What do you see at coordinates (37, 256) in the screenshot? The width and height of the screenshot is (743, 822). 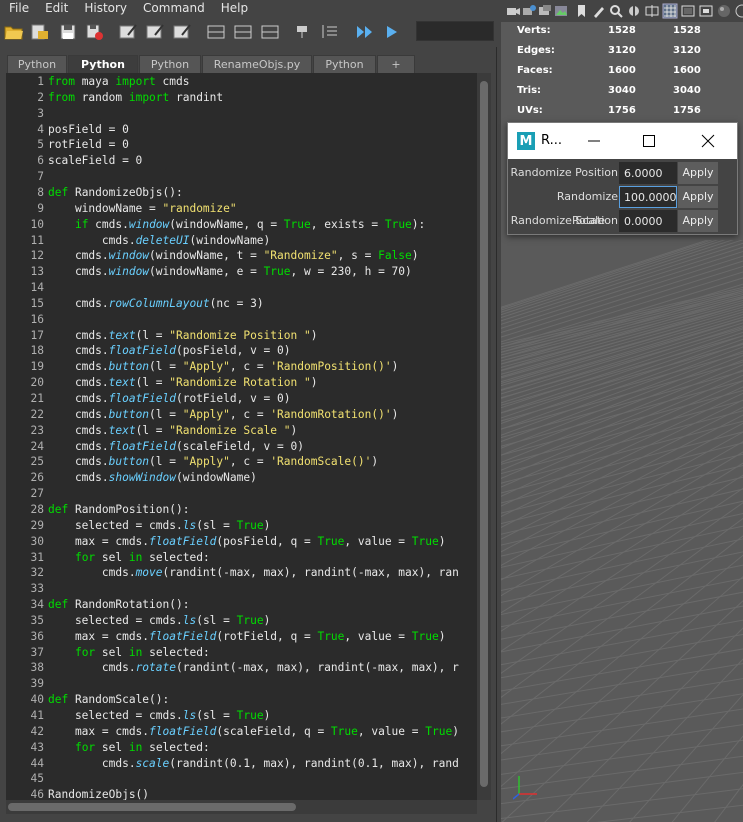 I see `line-number: 12` at bounding box center [37, 256].